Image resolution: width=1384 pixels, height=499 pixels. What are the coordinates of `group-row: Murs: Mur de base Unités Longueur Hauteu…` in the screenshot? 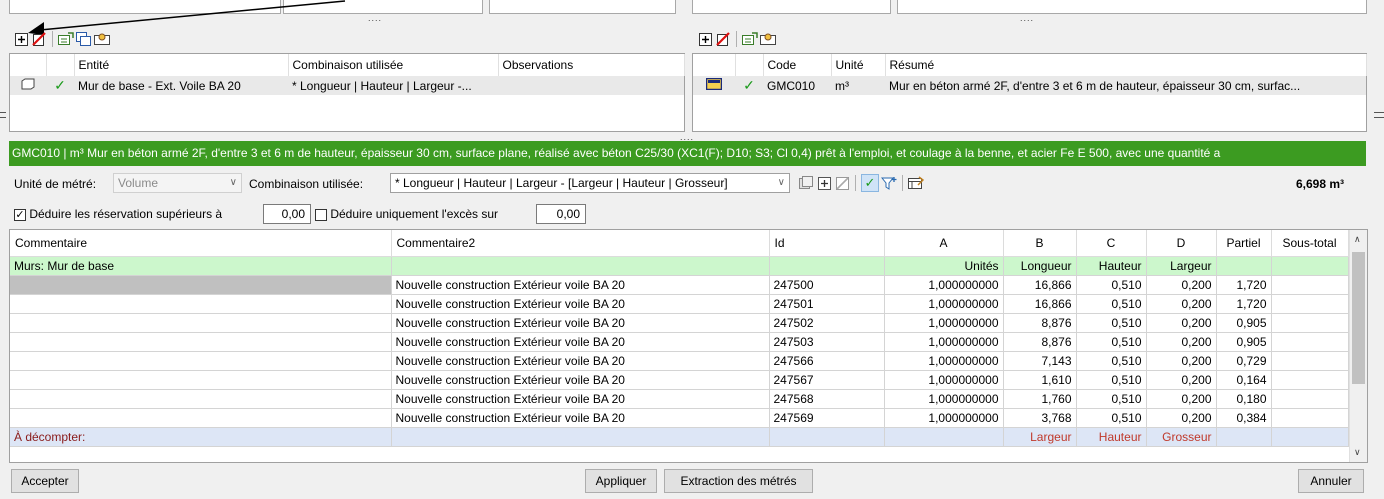 It's located at (679, 266).